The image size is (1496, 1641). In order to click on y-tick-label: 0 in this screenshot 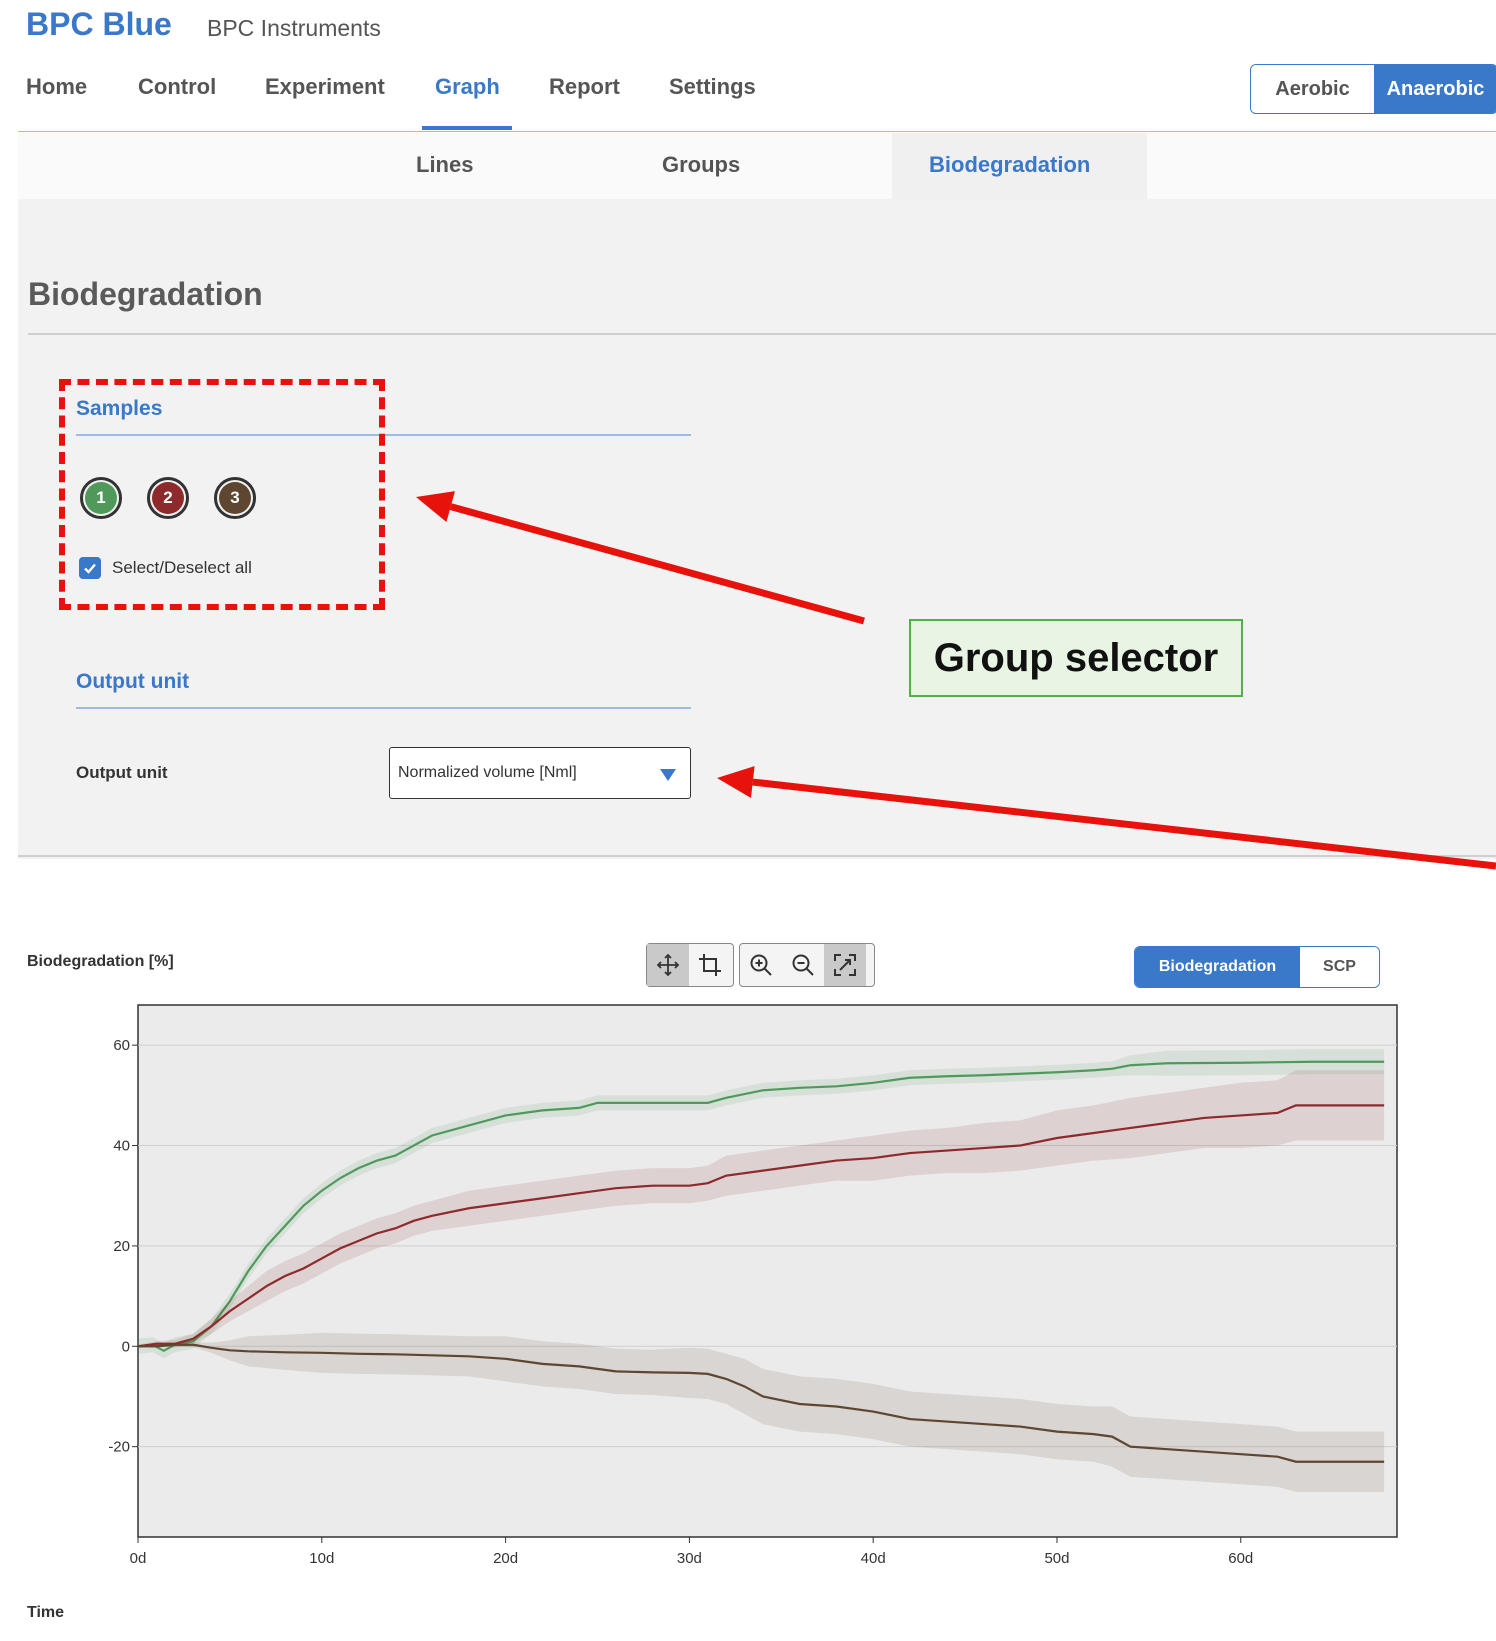, I will do `click(126, 1346)`.